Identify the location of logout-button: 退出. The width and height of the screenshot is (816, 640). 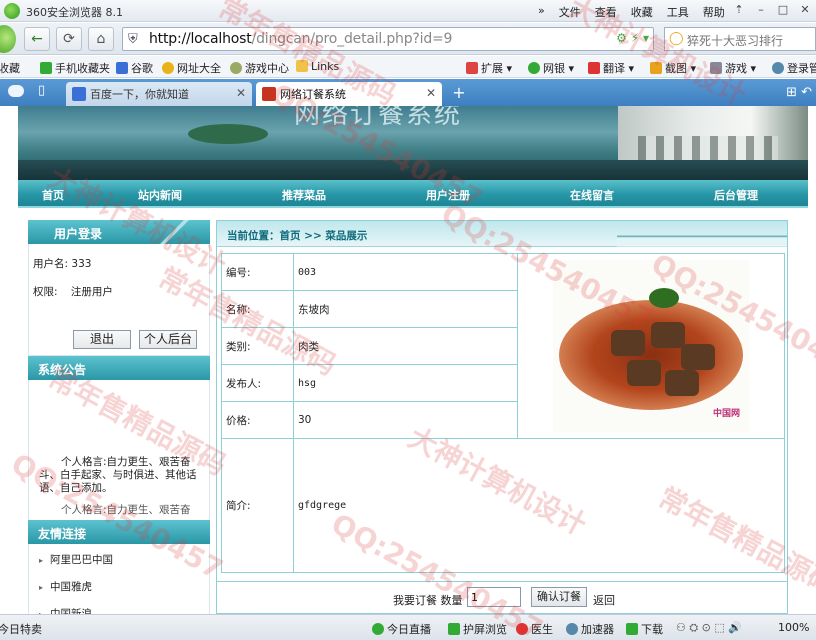
(102, 339).